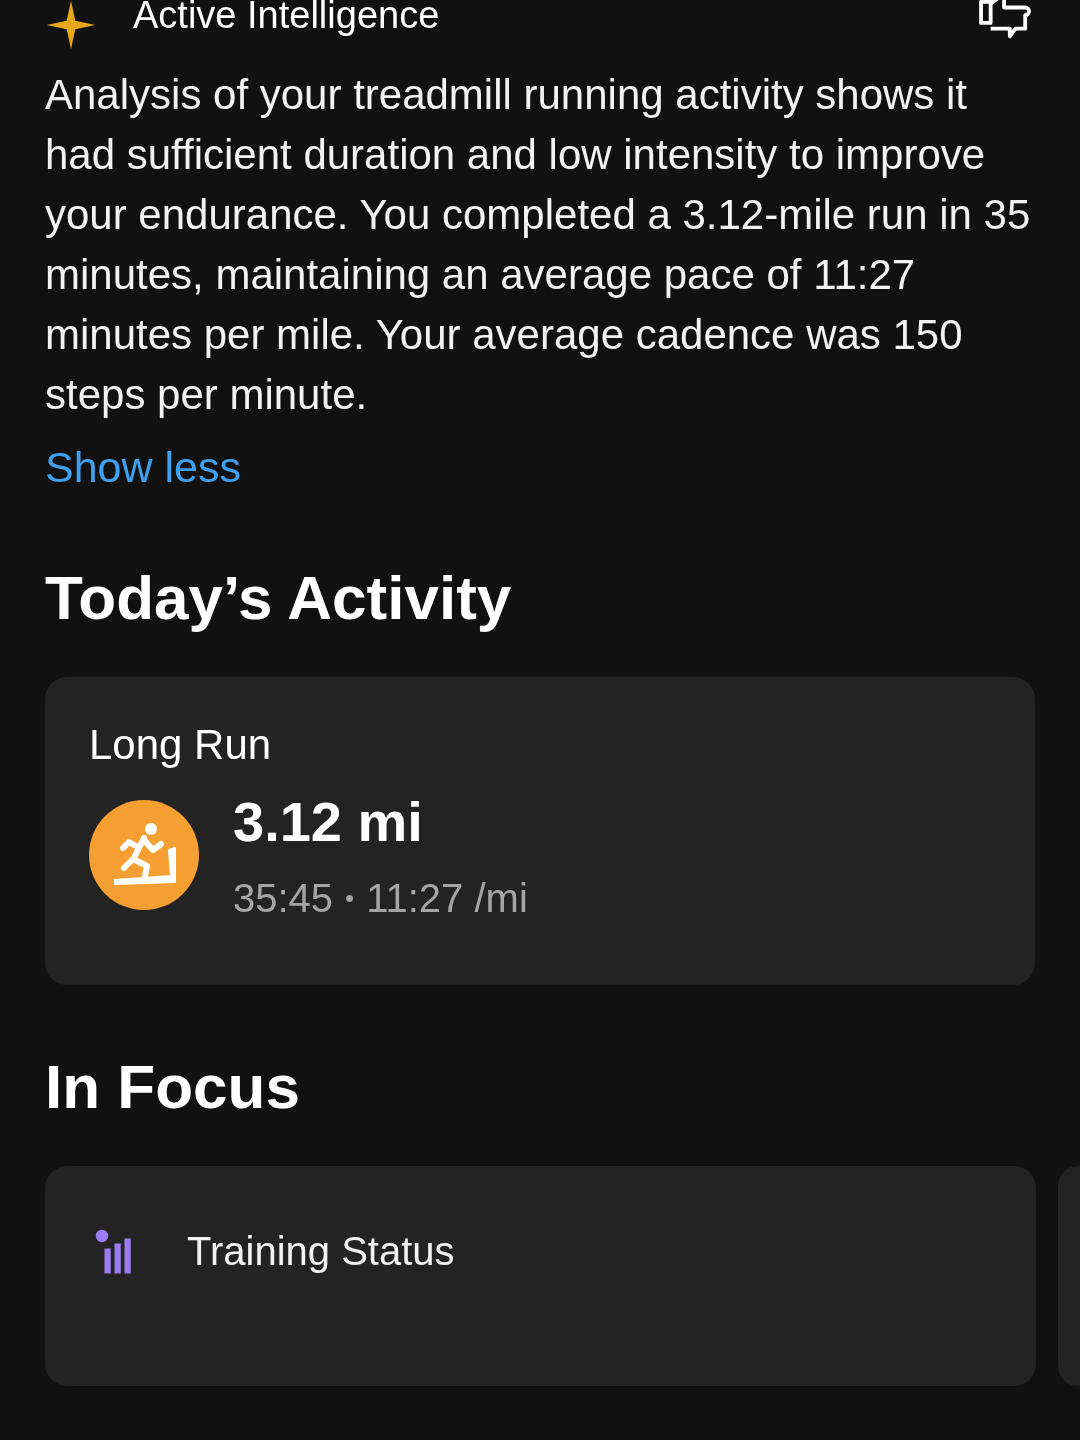 Image resolution: width=1080 pixels, height=1440 pixels. Describe the element at coordinates (144, 855) in the screenshot. I see `treadmill-runner-icon` at that location.